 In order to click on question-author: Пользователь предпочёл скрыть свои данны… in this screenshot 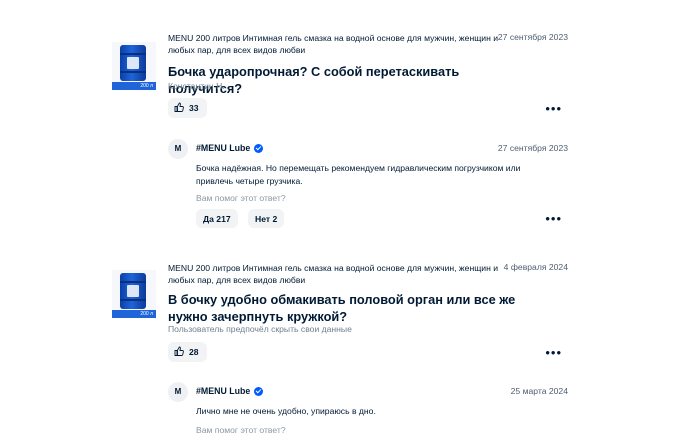, I will do `click(260, 329)`.